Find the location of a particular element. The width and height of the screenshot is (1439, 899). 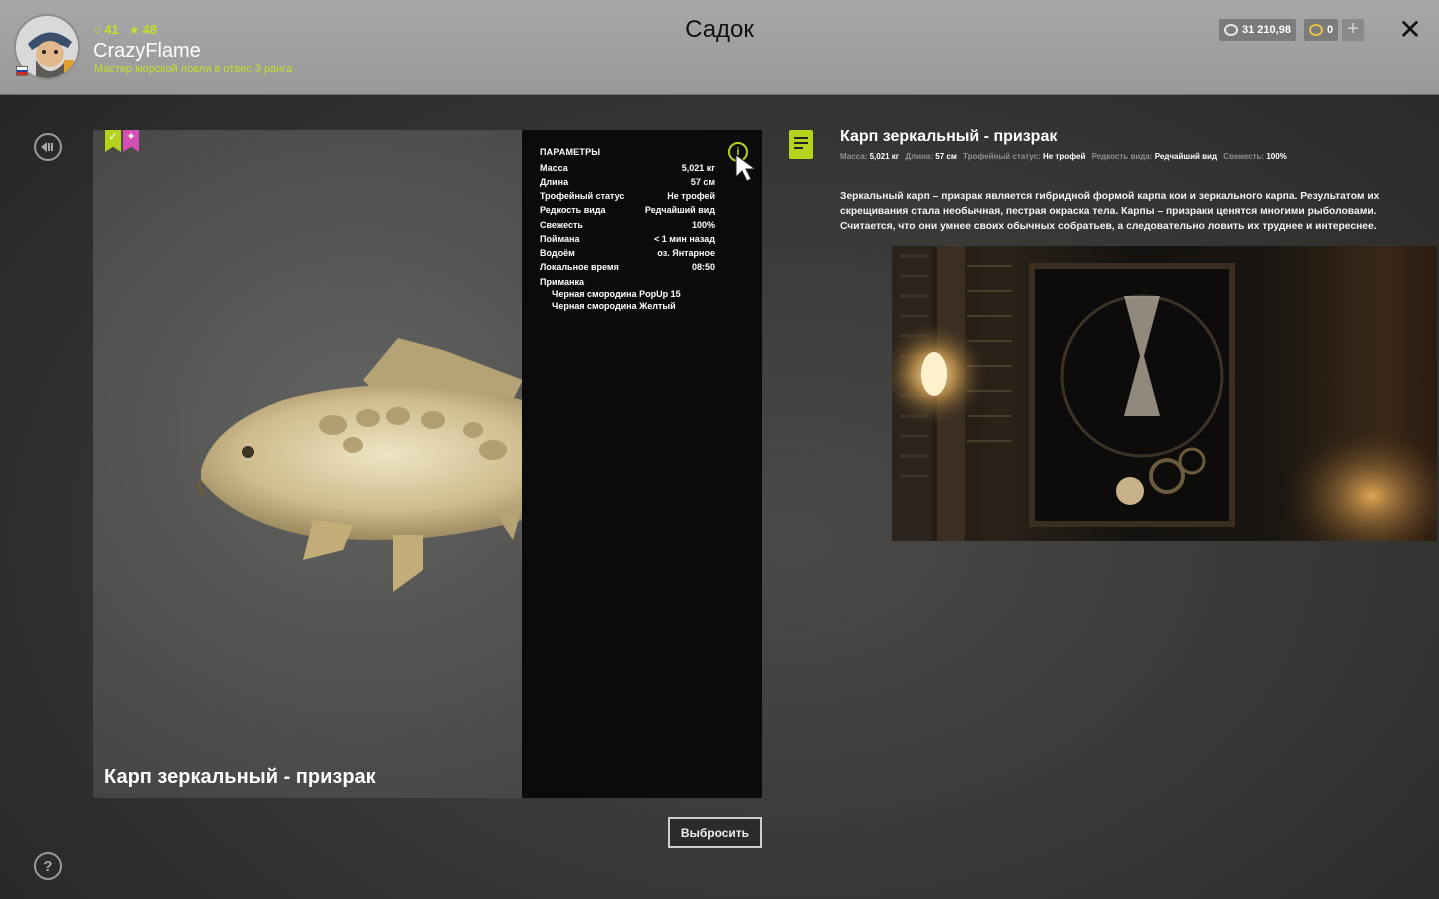

details-title: Карп зеркальный - призрак is located at coordinates (949, 136).